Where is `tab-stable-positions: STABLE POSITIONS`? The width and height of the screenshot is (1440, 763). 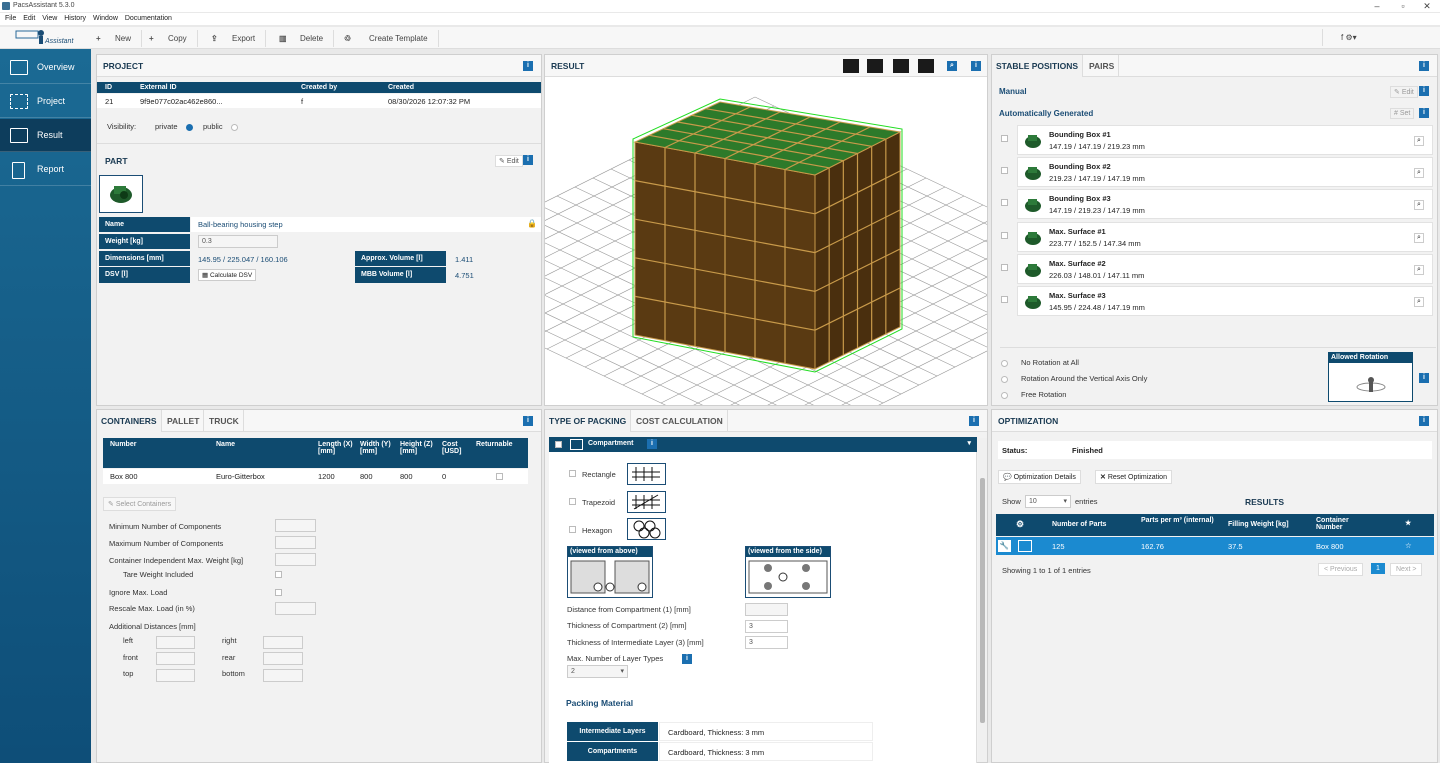
tab-stable-positions: STABLE POSITIONS is located at coordinates (1038, 66).